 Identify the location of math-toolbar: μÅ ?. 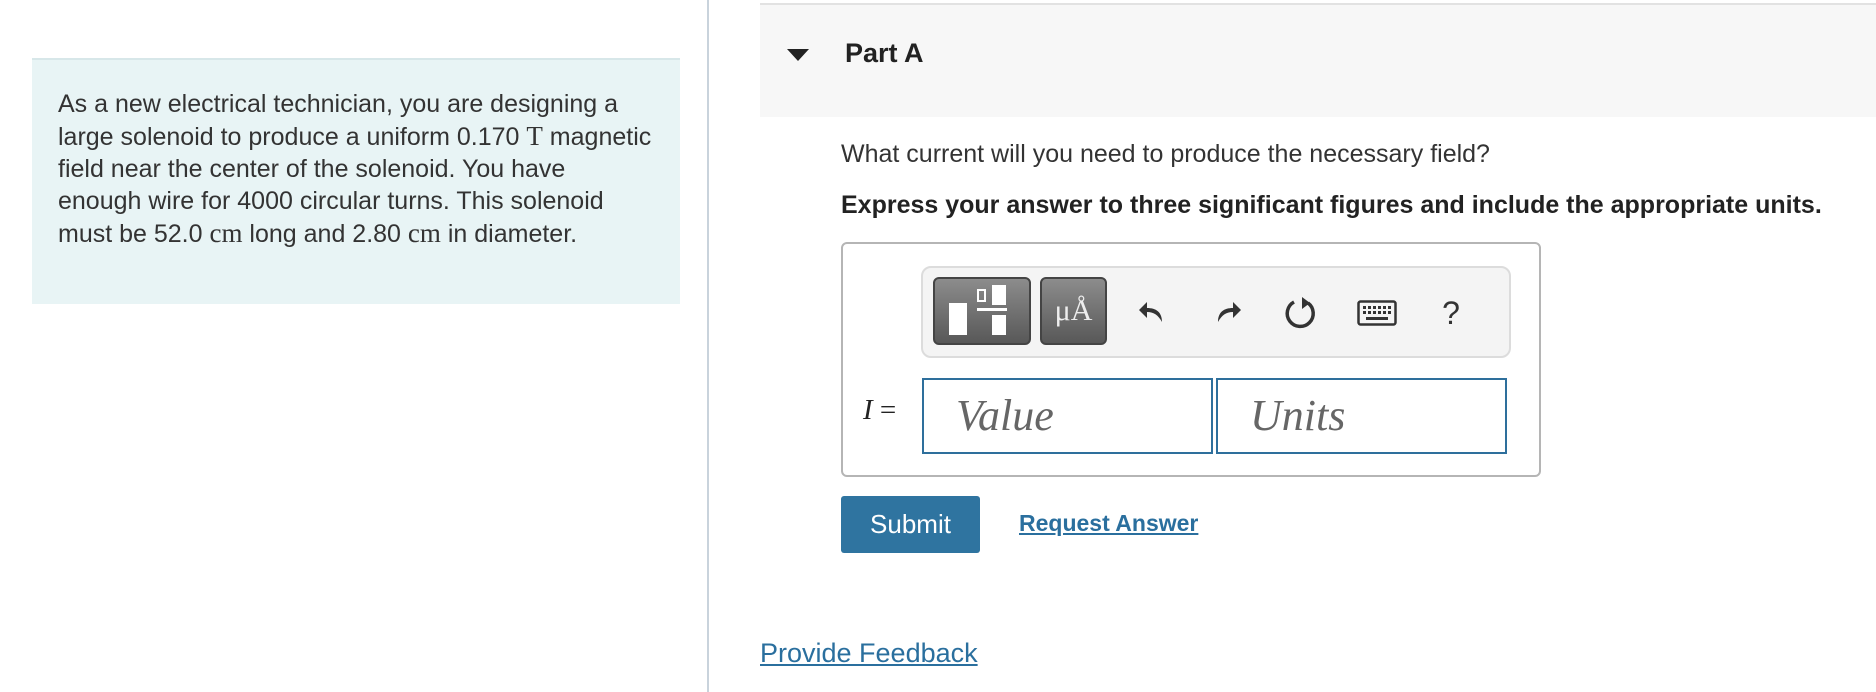
(1216, 312).